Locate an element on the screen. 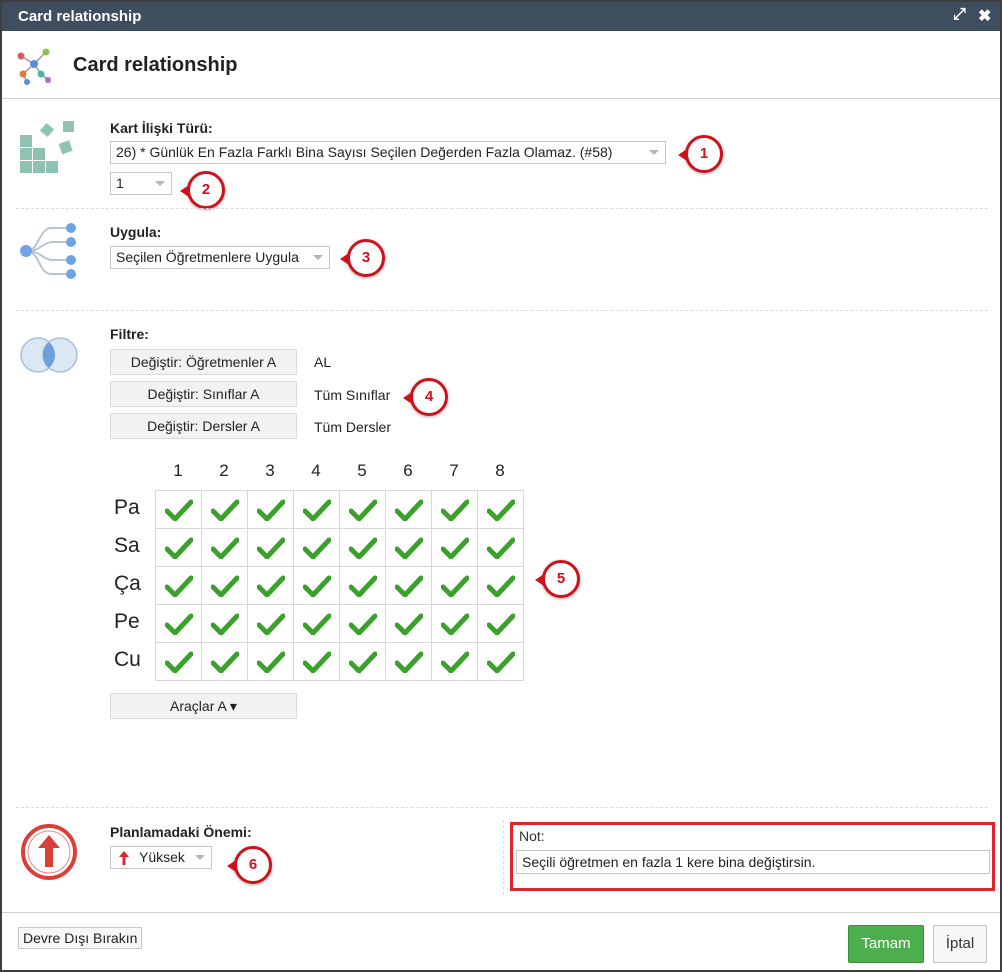  ok-button: Tamam is located at coordinates (886, 944).